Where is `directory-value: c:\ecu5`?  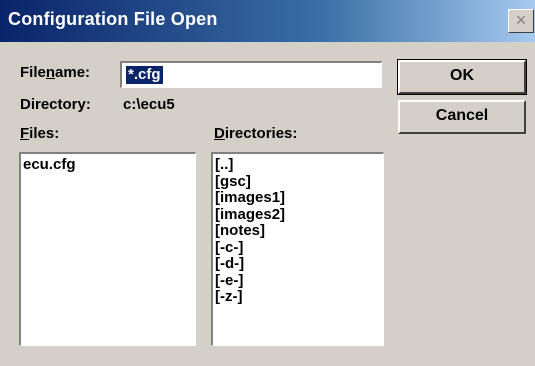 directory-value: c:\ecu5 is located at coordinates (149, 104).